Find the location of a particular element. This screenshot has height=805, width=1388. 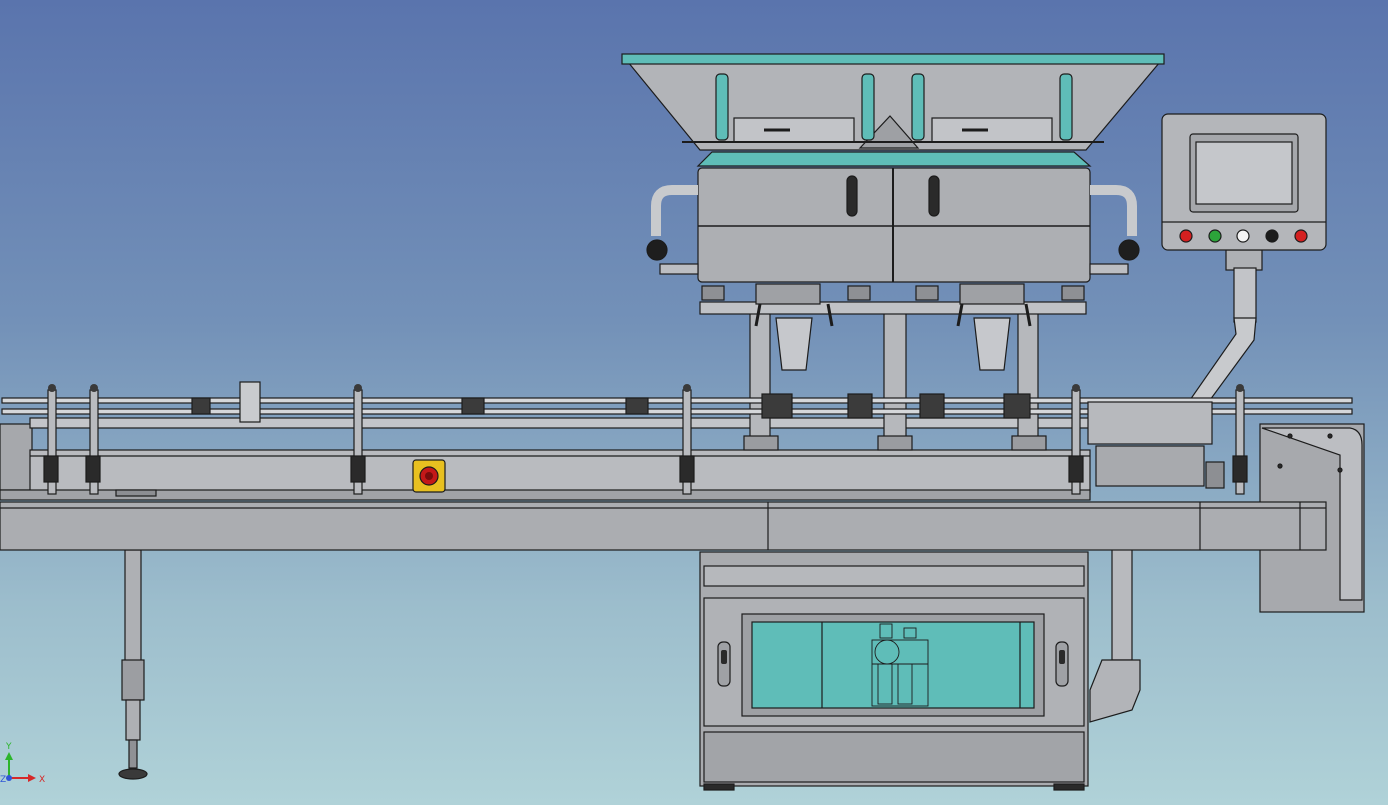

axis-y-label: Y is located at coordinates (9, 747).